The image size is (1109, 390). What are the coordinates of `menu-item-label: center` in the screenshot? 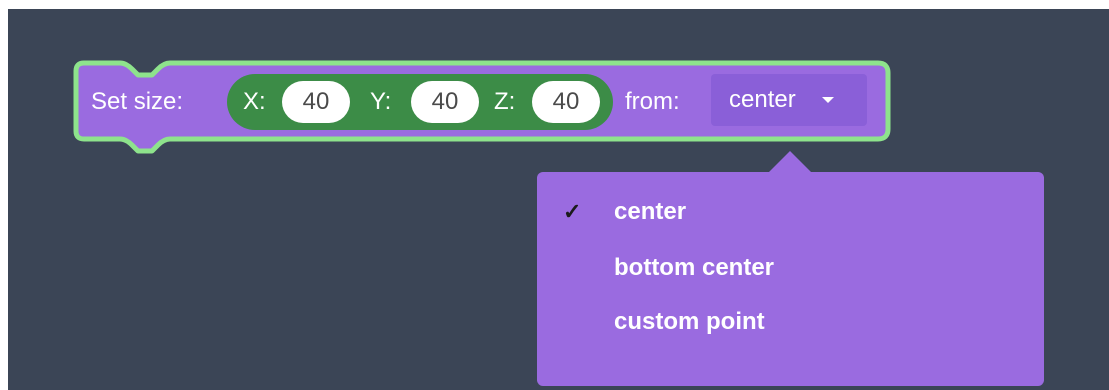 It's located at (650, 211).